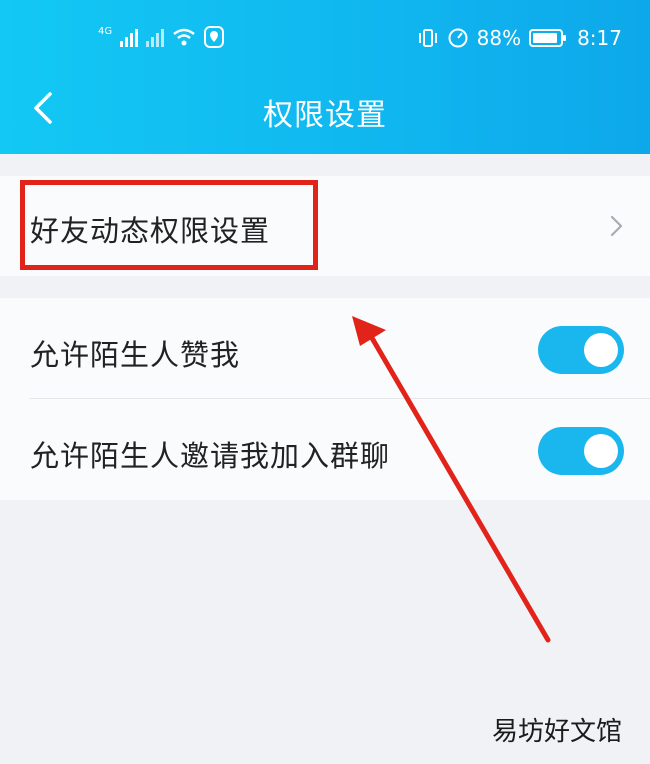  What do you see at coordinates (451, 479) in the screenshot?
I see `annotation-arrow` at bounding box center [451, 479].